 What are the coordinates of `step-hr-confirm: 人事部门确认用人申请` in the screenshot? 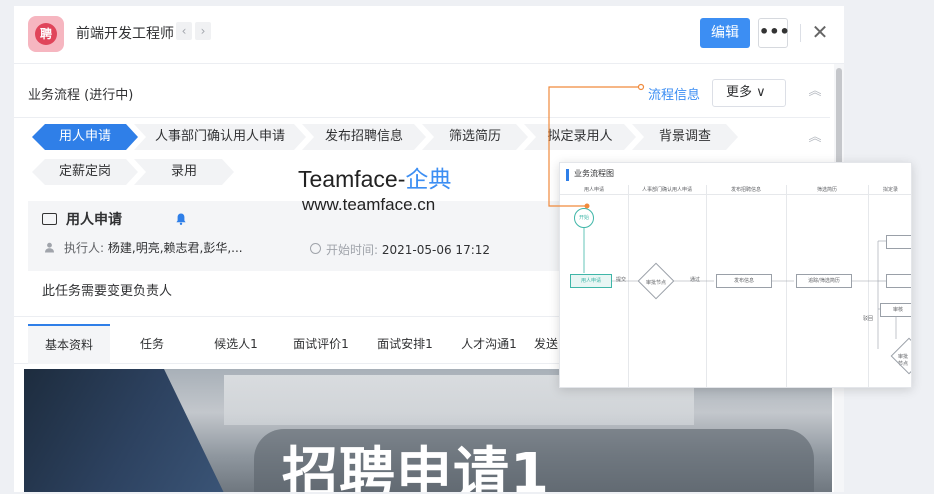 It's located at (220, 137).